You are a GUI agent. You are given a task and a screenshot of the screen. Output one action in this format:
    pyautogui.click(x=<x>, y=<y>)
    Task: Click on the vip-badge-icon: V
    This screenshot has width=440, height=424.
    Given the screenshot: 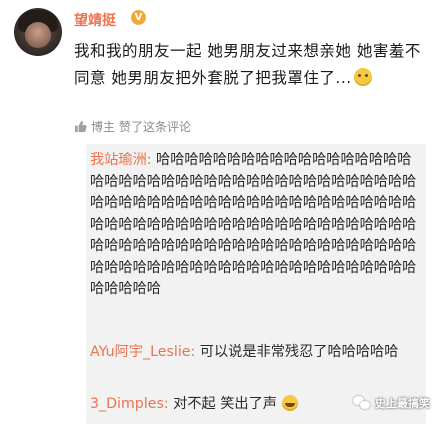 What is the action you would take?
    pyautogui.click(x=138, y=17)
    